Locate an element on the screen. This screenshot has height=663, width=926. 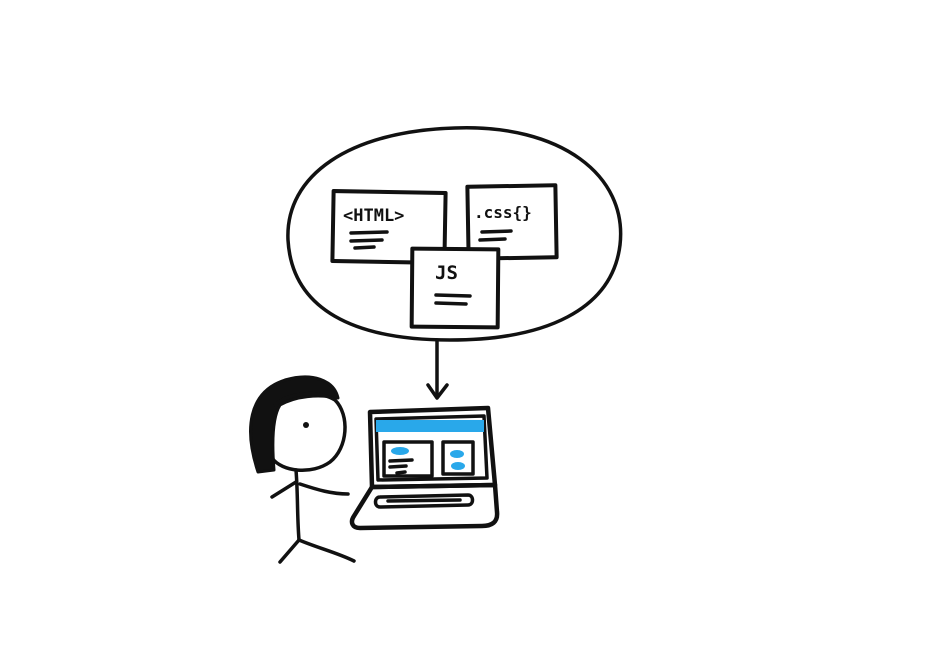
figure-hair is located at coordinates (294, 424).